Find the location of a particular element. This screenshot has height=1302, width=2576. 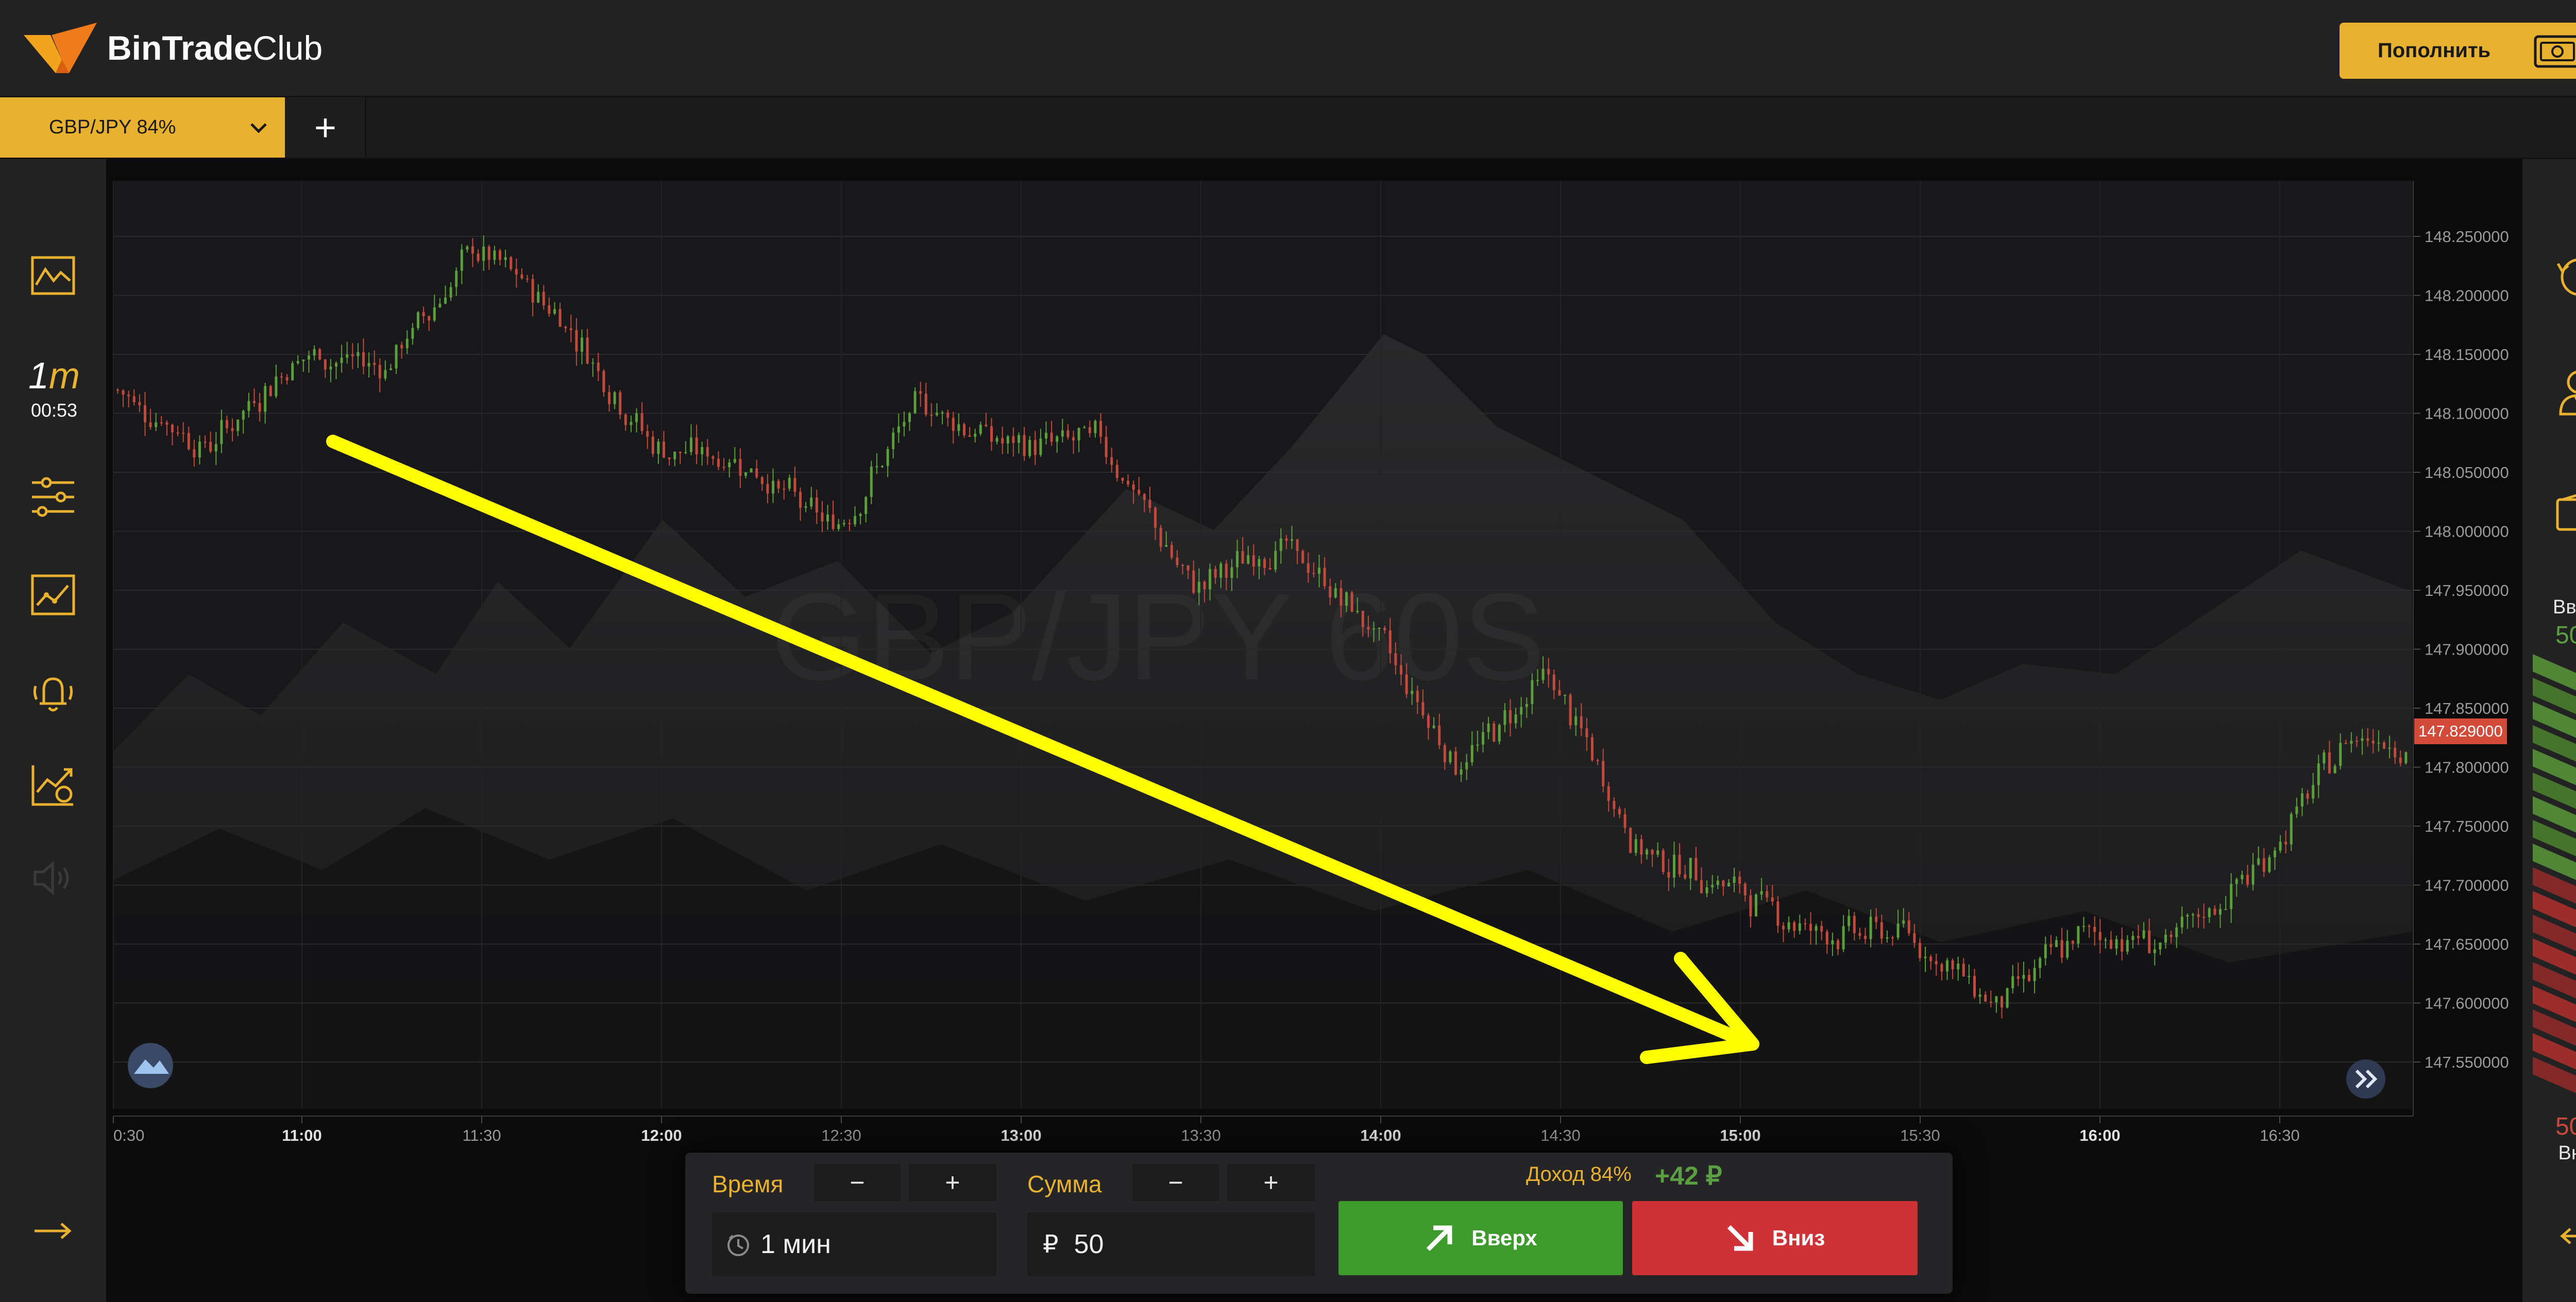

settings-sliders-icon is located at coordinates (53, 497).